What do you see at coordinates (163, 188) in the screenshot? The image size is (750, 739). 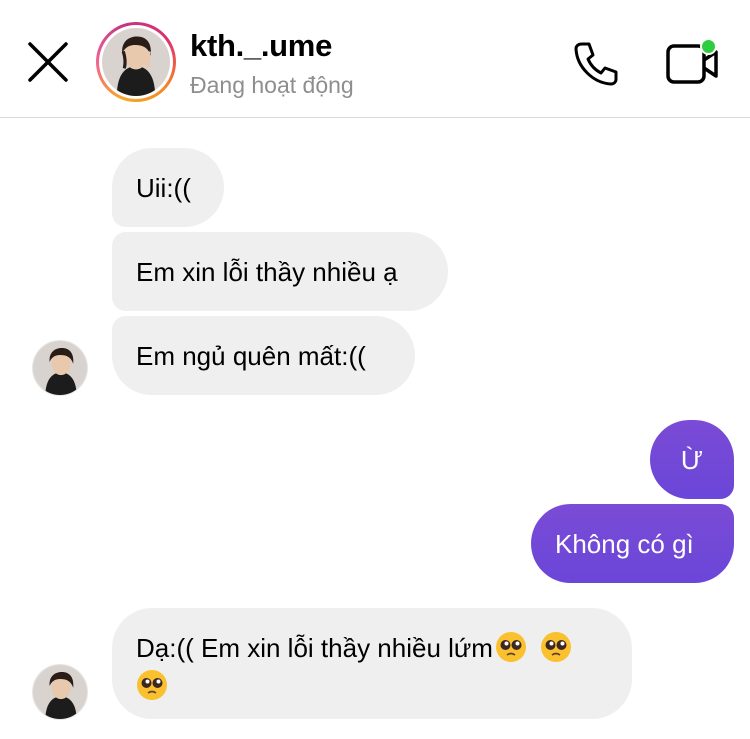 I see `message-text: Uii:((` at bounding box center [163, 188].